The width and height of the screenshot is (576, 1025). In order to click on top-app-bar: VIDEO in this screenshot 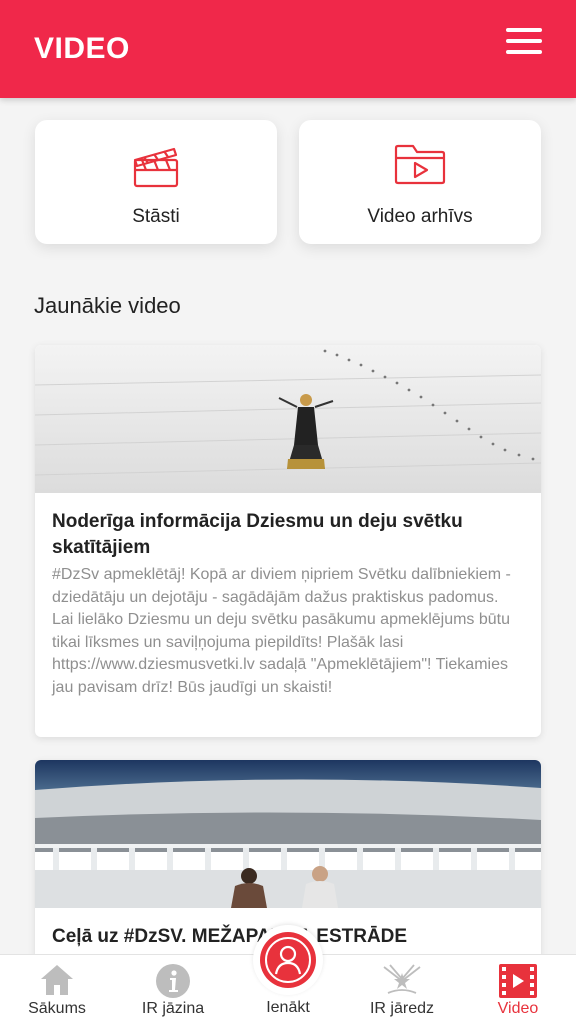, I will do `click(288, 49)`.